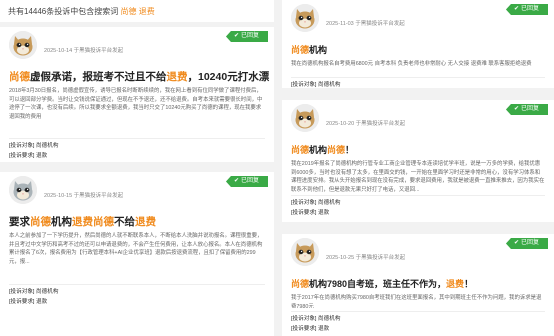 This screenshot has width=554, height=336. What do you see at coordinates (137, 49) in the screenshot?
I see `card-header: 2025-10-14 于黑猫投诉平台发起 ✔ 已回复` at bounding box center [137, 49].